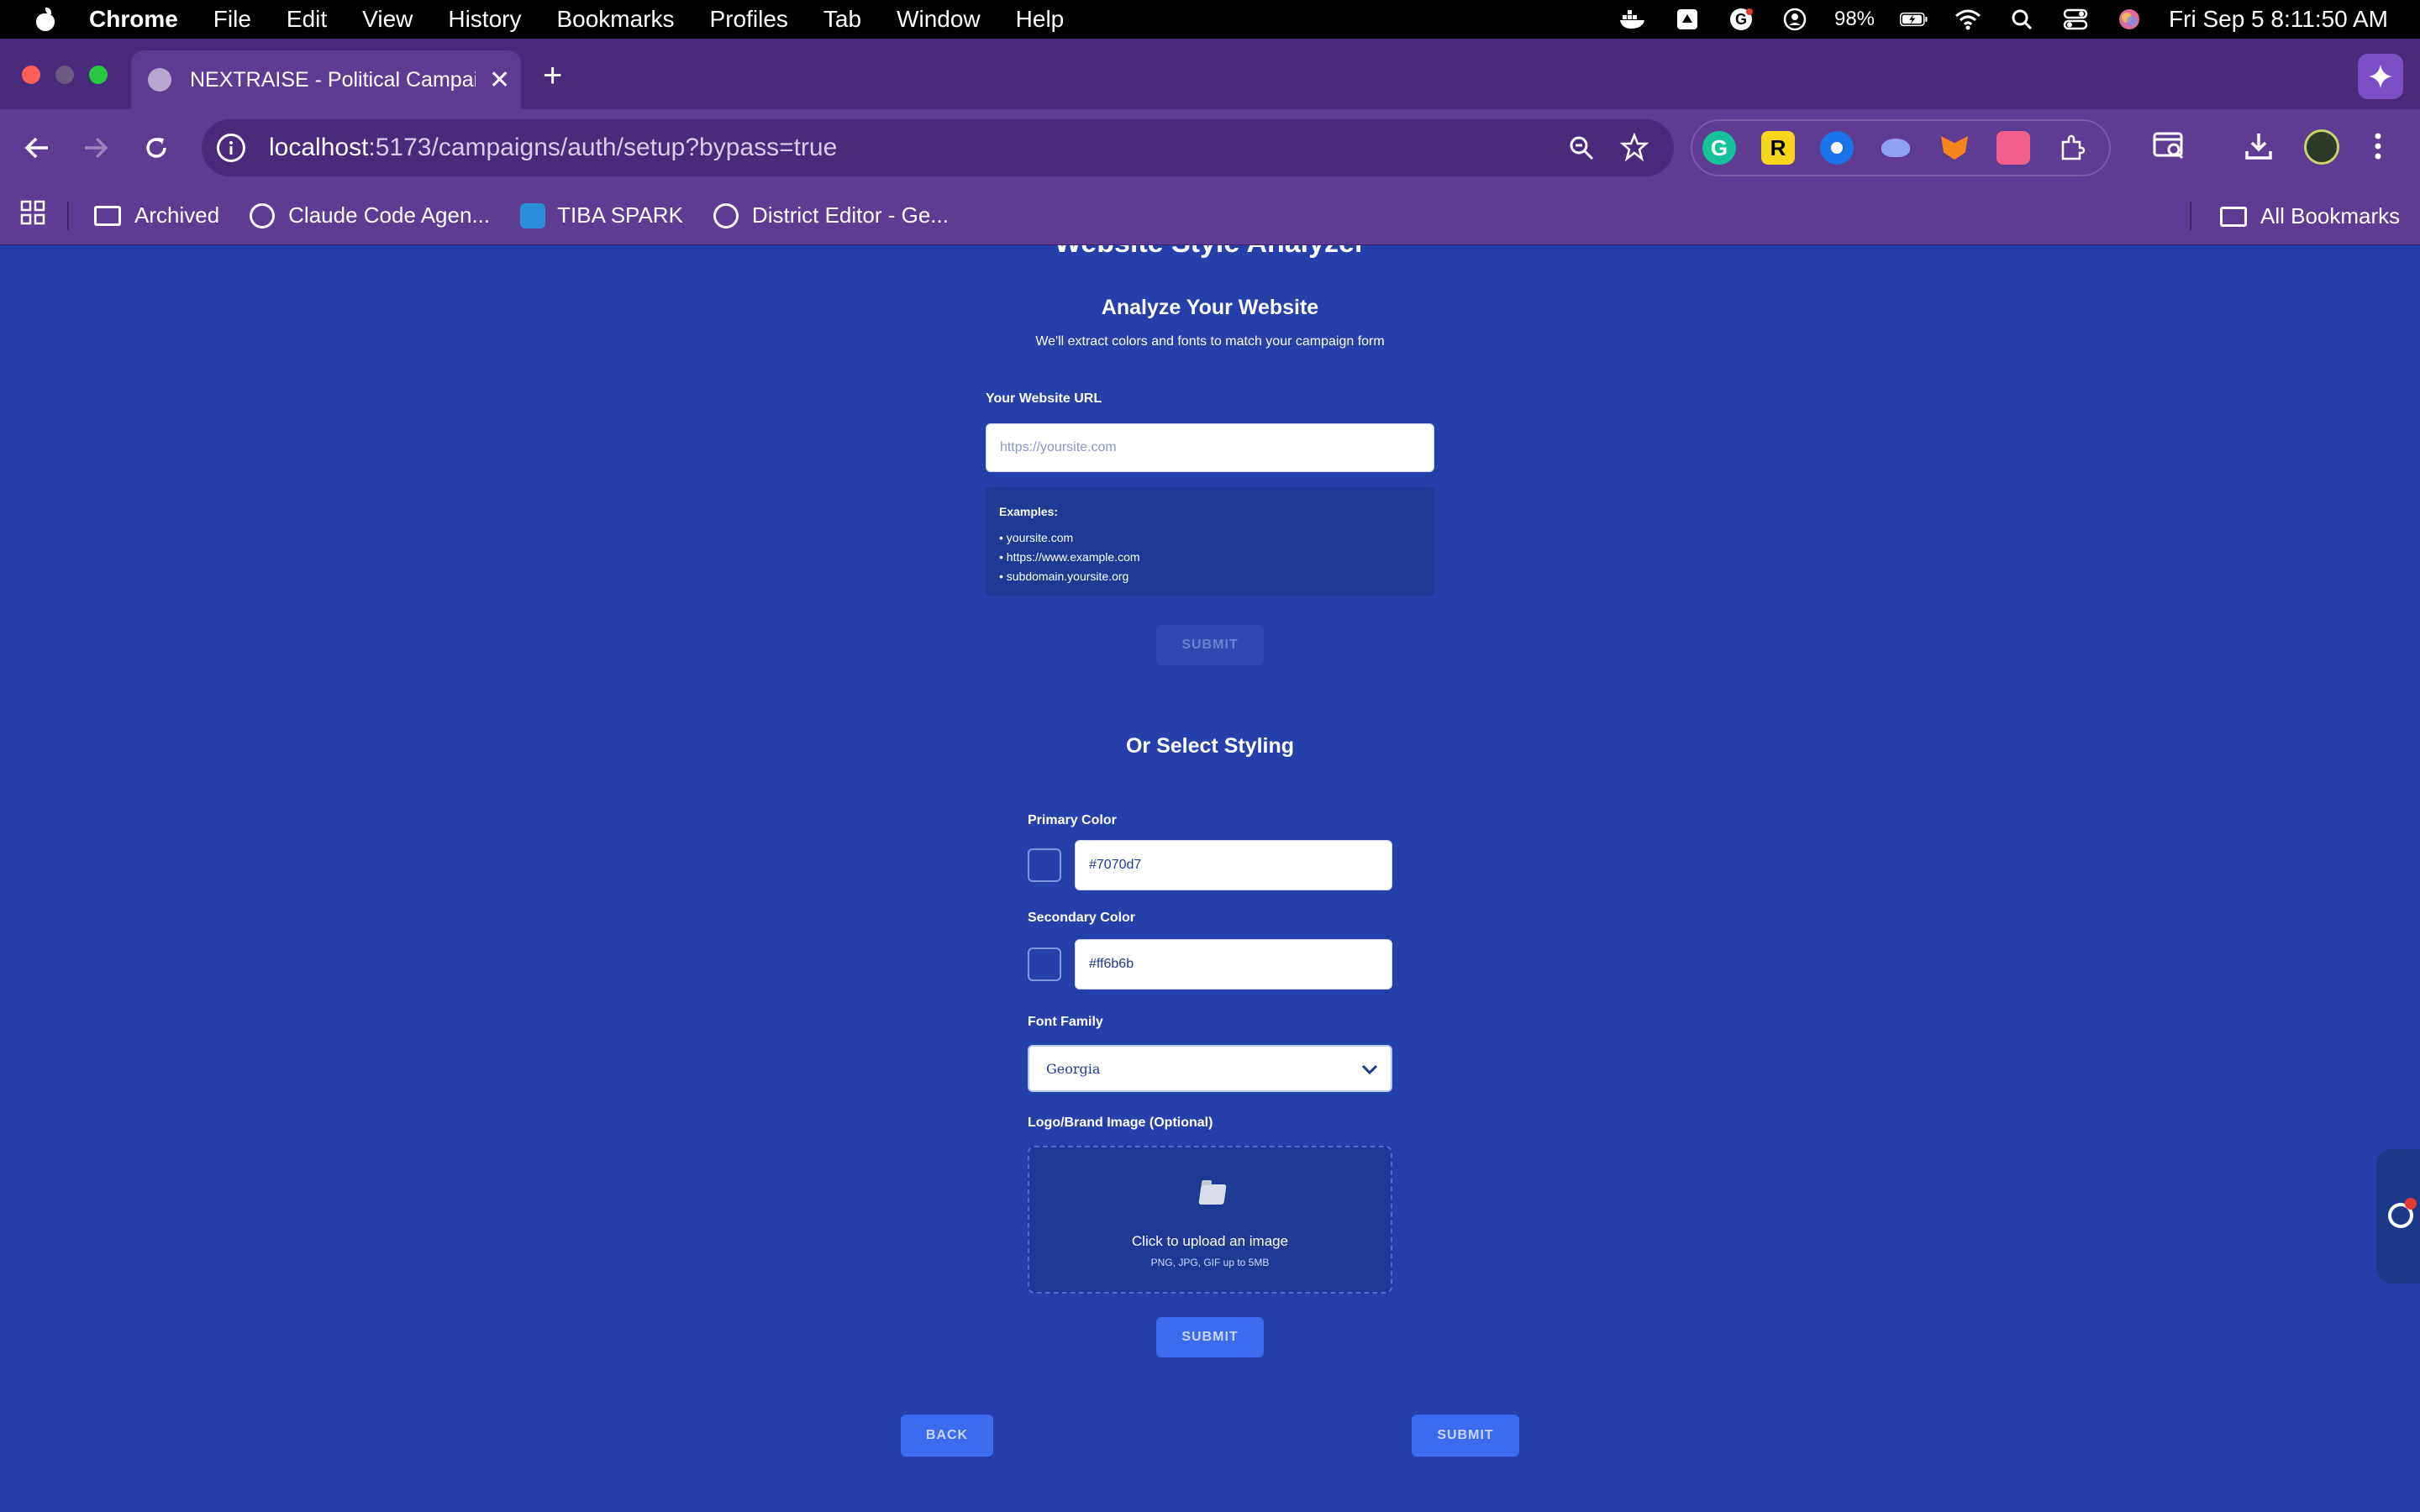 Image resolution: width=2420 pixels, height=1512 pixels. What do you see at coordinates (2013, 148) in the screenshot?
I see `pink-extension-icon` at bounding box center [2013, 148].